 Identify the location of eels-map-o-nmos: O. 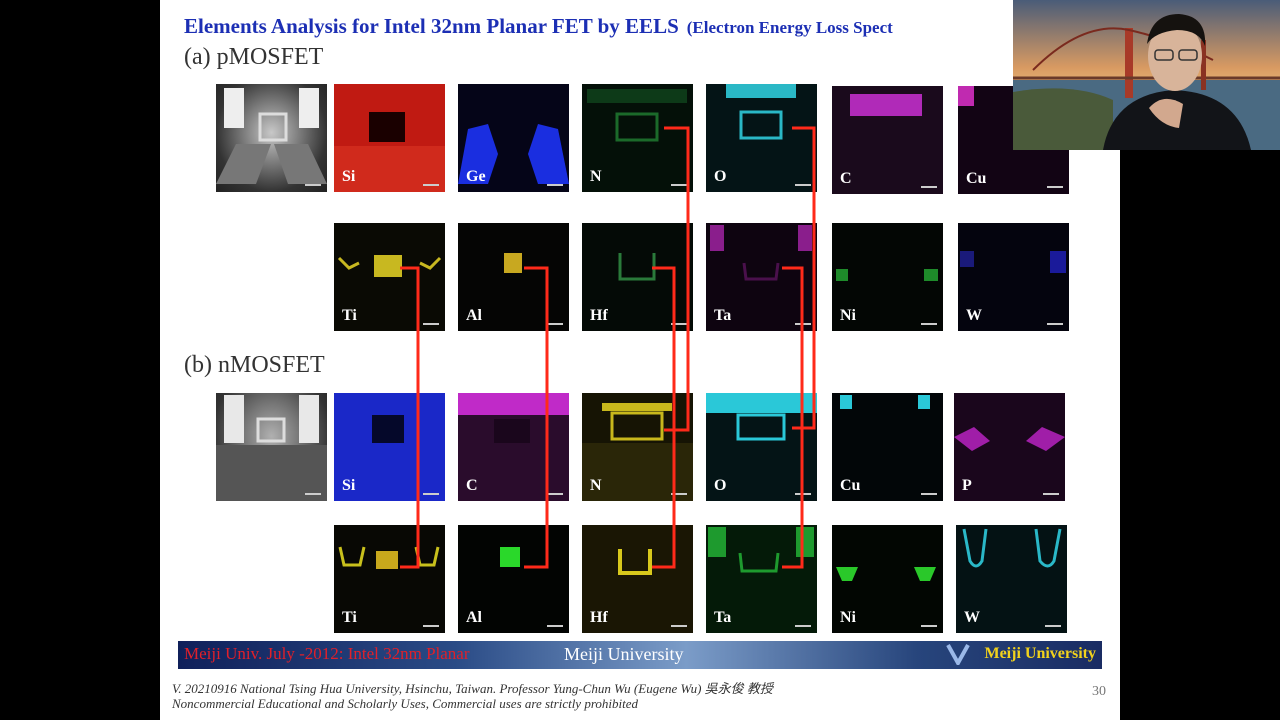
(761, 447).